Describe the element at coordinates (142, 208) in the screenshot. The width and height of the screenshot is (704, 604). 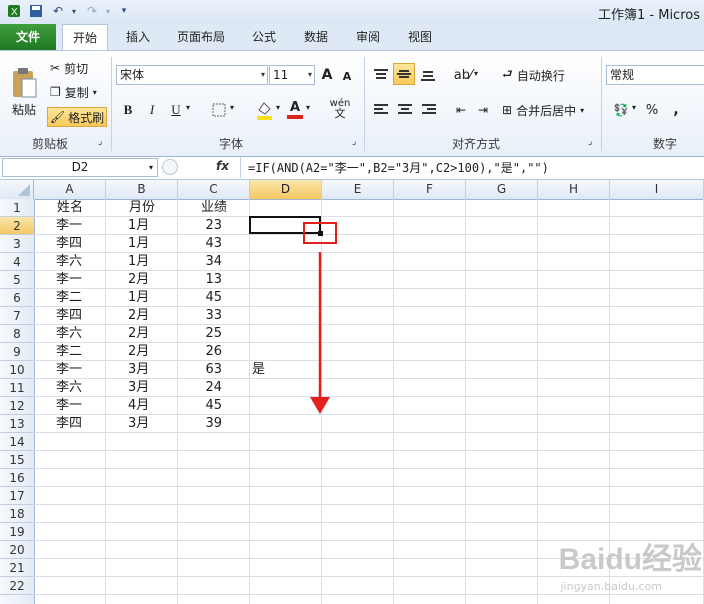
I see `header-cell: 月份` at that location.